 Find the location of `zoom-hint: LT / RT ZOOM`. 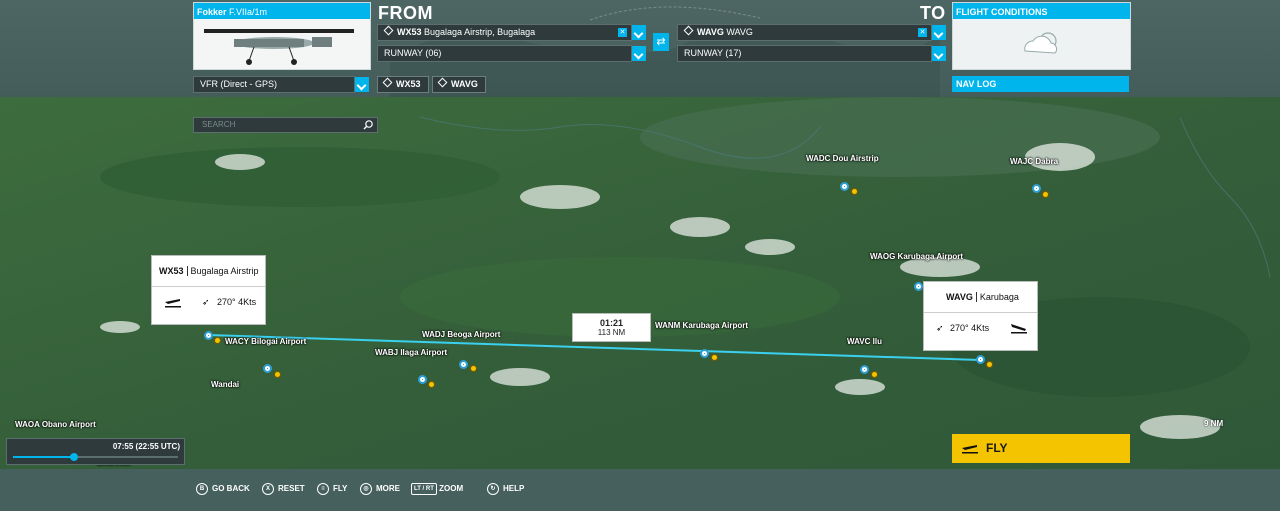

zoom-hint: LT / RT ZOOM is located at coordinates (437, 489).